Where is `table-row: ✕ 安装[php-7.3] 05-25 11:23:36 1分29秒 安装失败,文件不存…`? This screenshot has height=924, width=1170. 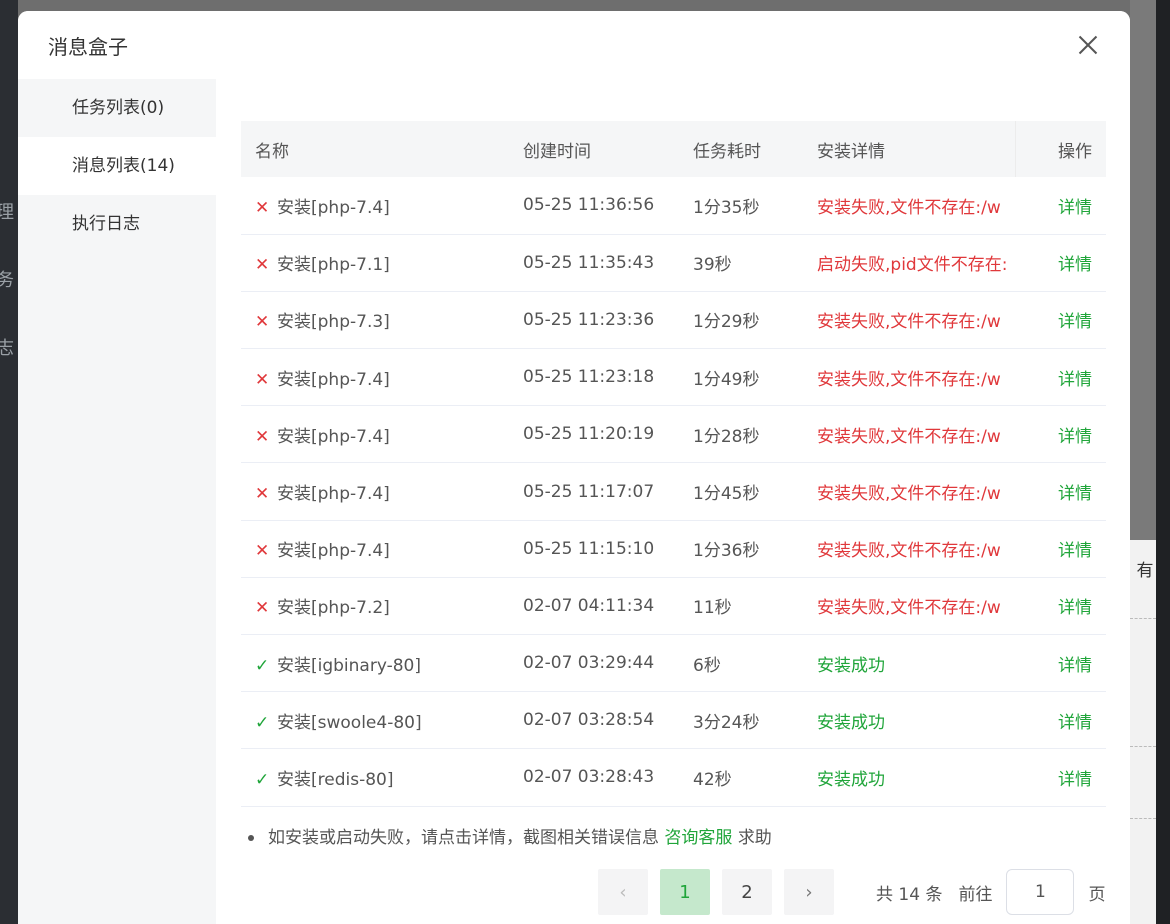
table-row: ✕ 安装[php-7.3] 05-25 11:23:36 1分29秒 安装失败,文件不存… is located at coordinates (673, 320).